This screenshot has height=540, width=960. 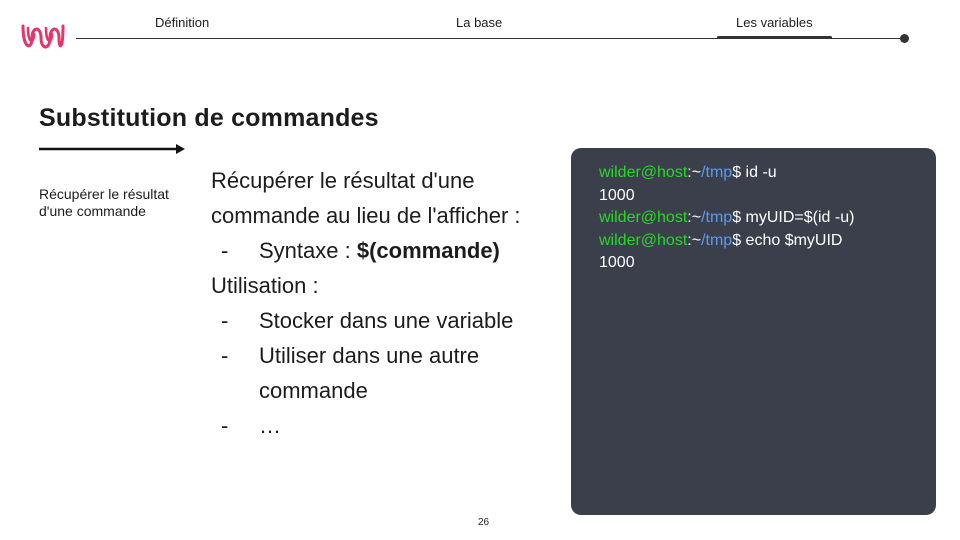 I want to click on side-note: Récupérer le résultat d'une commande, so click(x=104, y=202).